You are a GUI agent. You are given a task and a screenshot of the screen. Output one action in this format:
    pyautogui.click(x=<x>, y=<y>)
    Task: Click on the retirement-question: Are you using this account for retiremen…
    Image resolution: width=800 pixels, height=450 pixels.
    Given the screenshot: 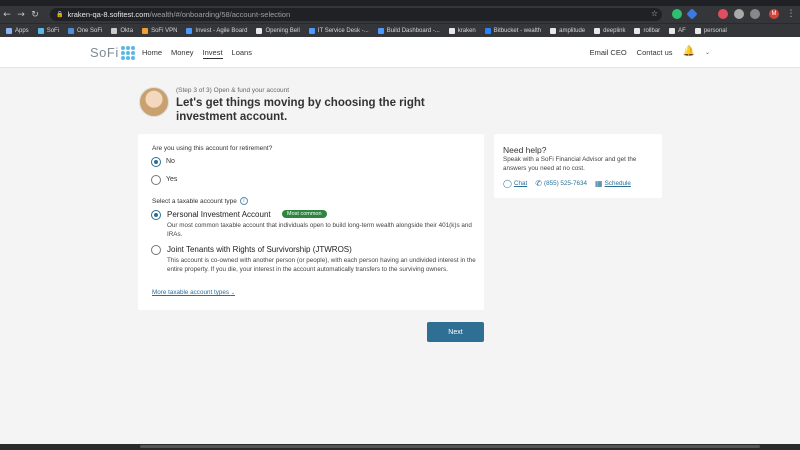 What is the action you would take?
    pyautogui.click(x=212, y=148)
    